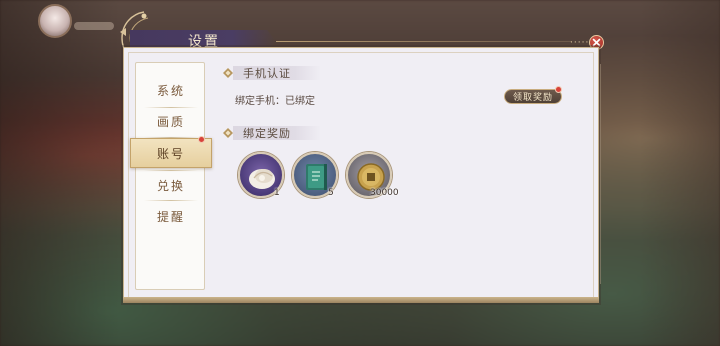 Image resolution: width=720 pixels, height=346 pixels. Describe the element at coordinates (424, 41) in the screenshot. I see `header-divider` at that location.